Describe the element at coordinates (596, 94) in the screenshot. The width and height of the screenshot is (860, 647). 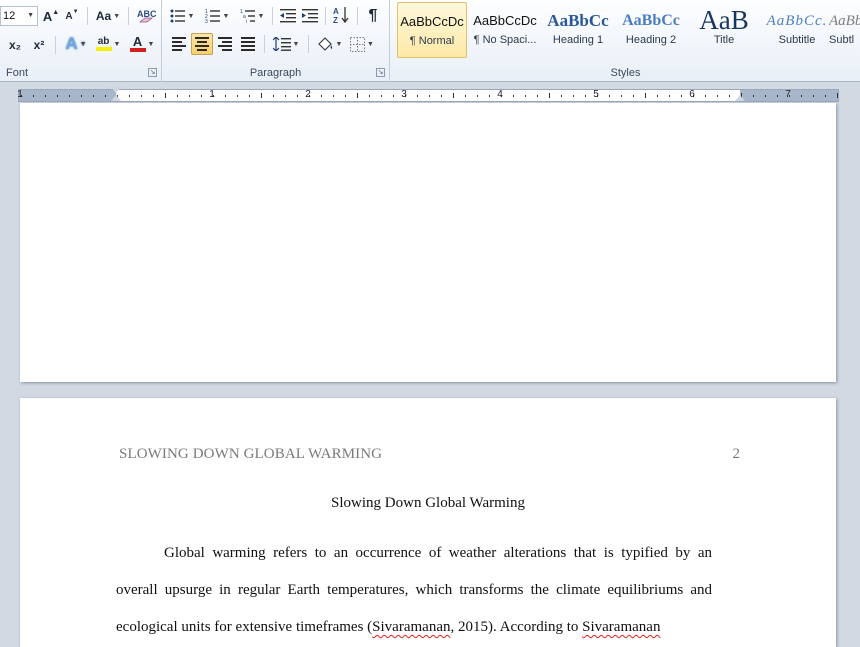
I see `ruler-number: 5` at that location.